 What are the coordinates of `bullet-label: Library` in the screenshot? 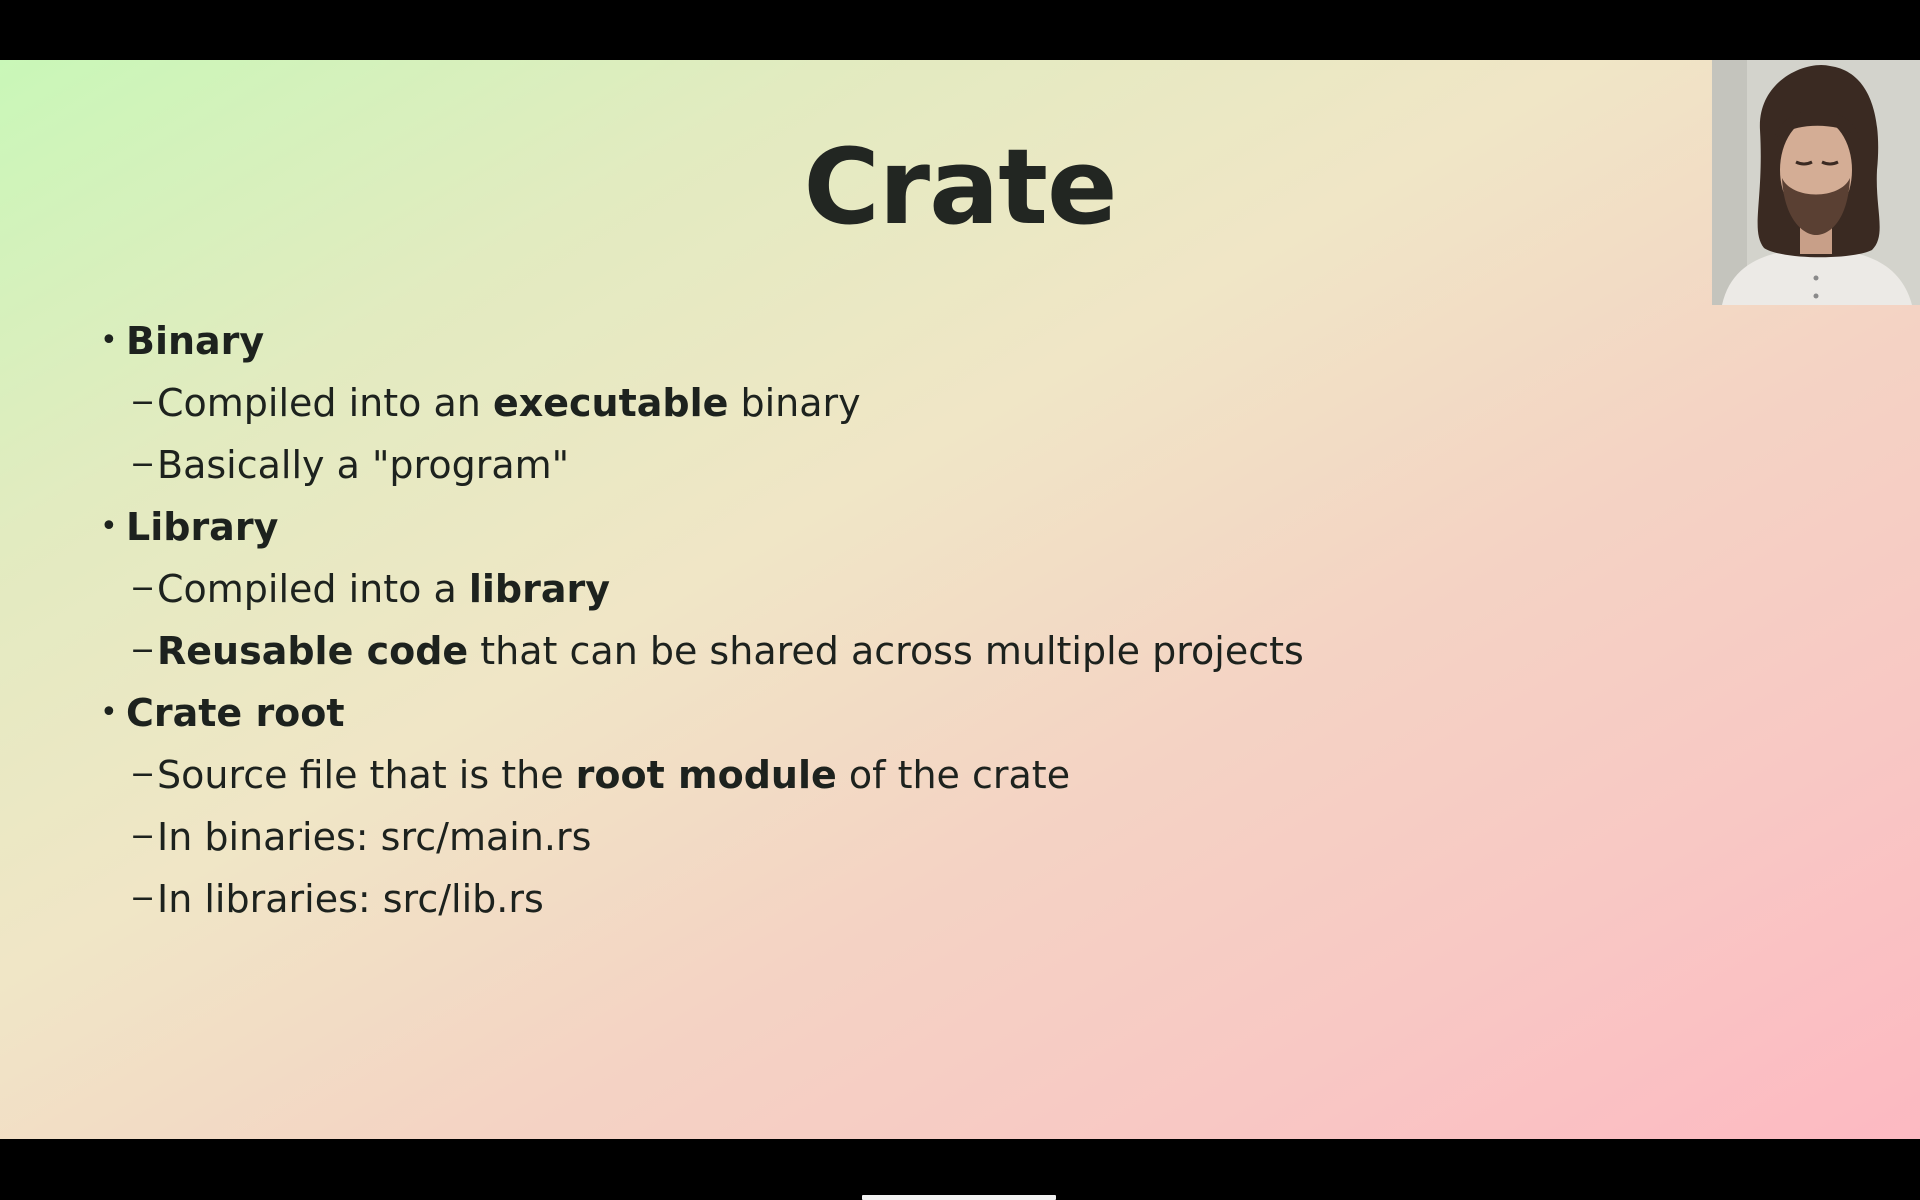 It's located at (202, 527).